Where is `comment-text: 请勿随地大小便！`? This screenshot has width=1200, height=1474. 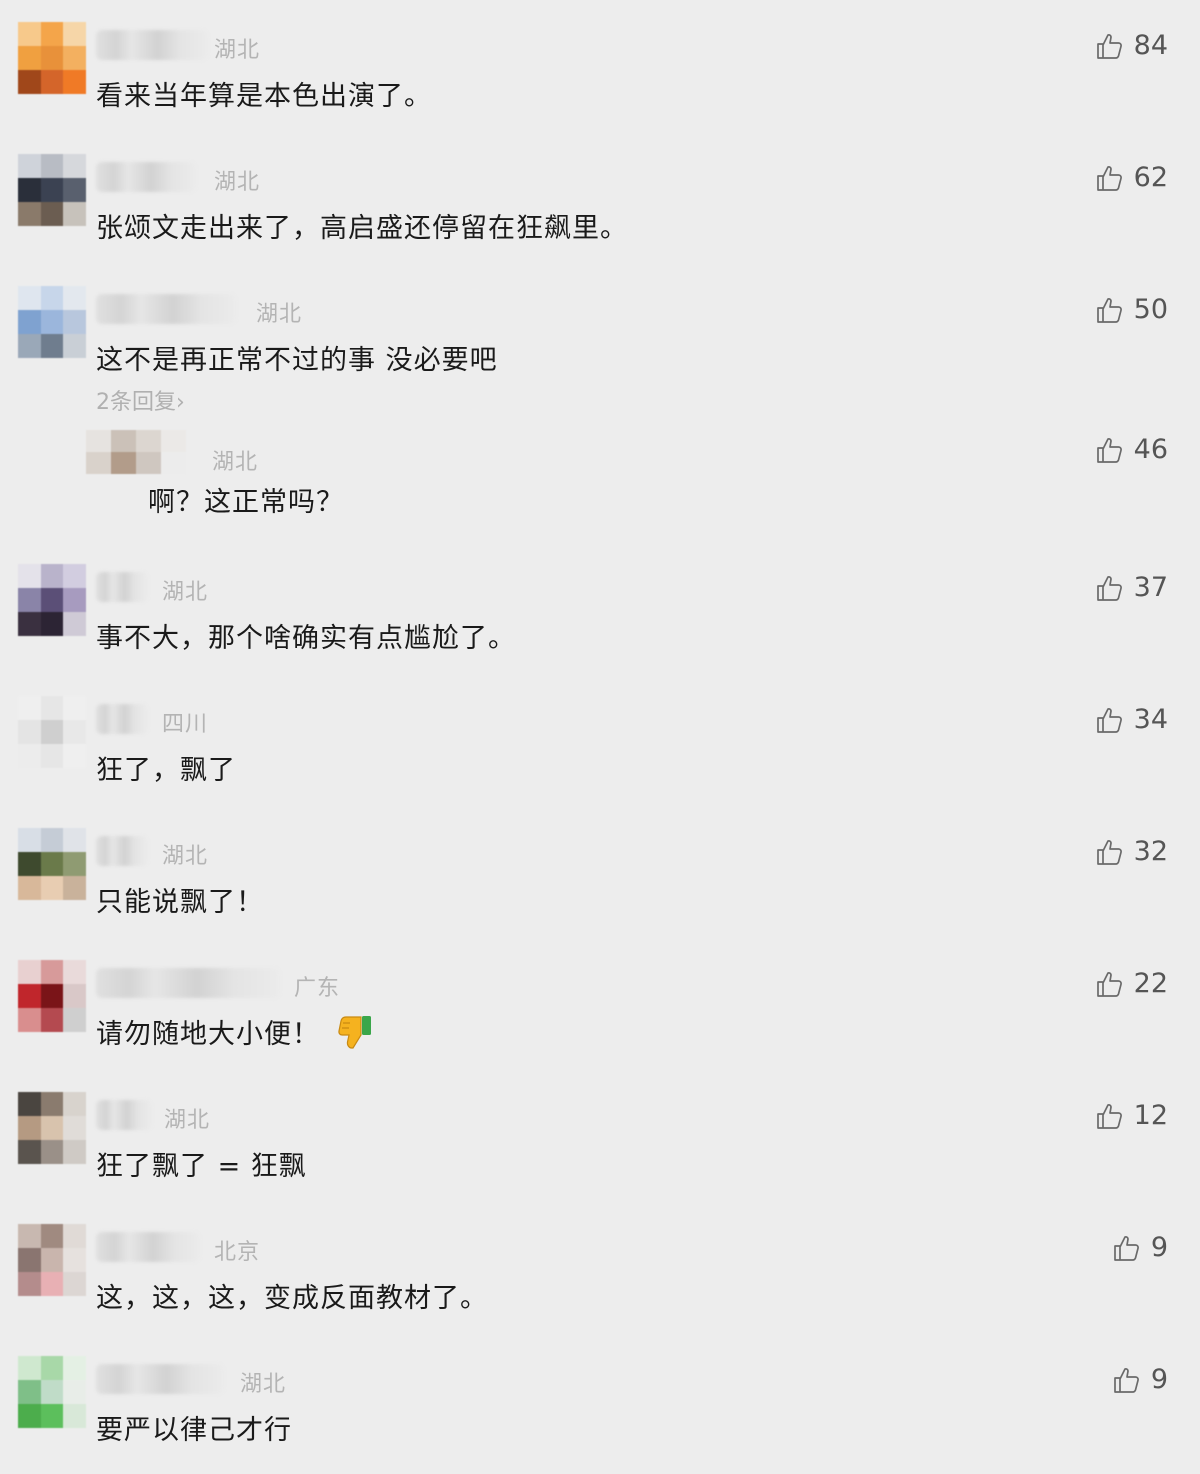
comment-text: 请勿随地大小便！ is located at coordinates (235, 1035).